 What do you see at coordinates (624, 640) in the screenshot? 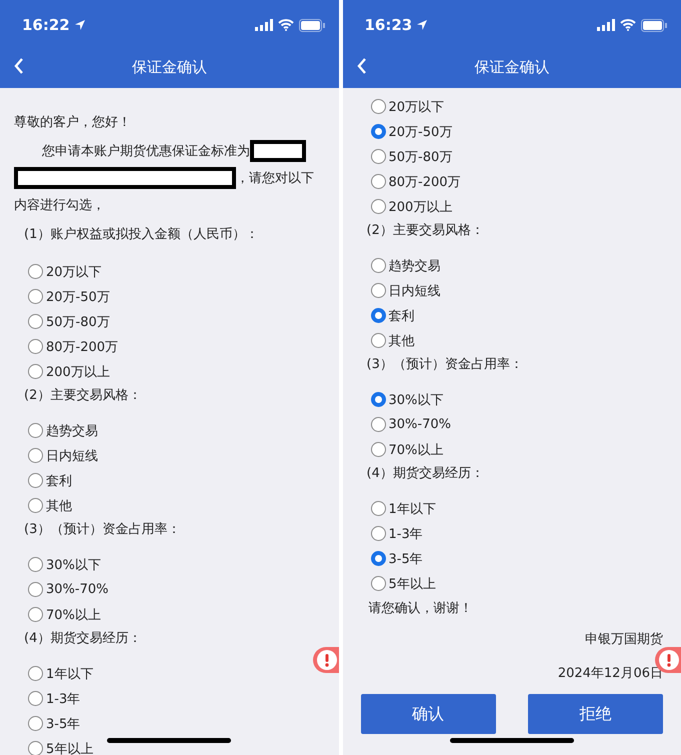
I see `signature-text: 申银万国期货` at bounding box center [624, 640].